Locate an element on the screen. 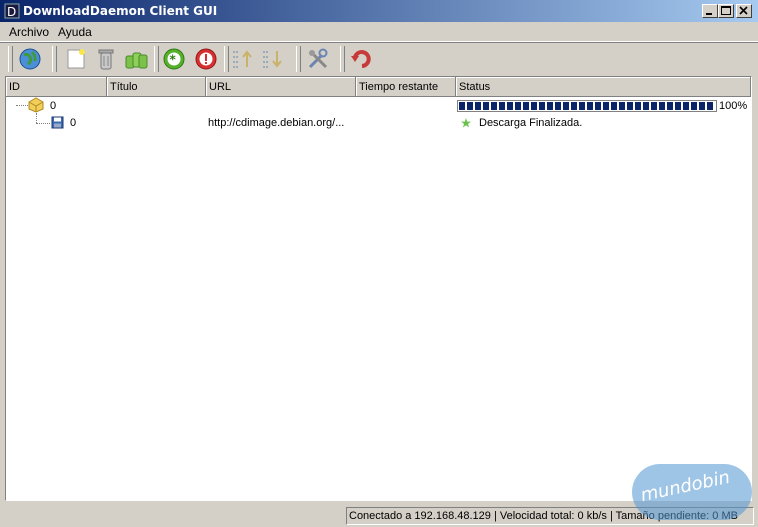 This screenshot has height=527, width=758. activate-icon: * is located at coordinates (174, 59).